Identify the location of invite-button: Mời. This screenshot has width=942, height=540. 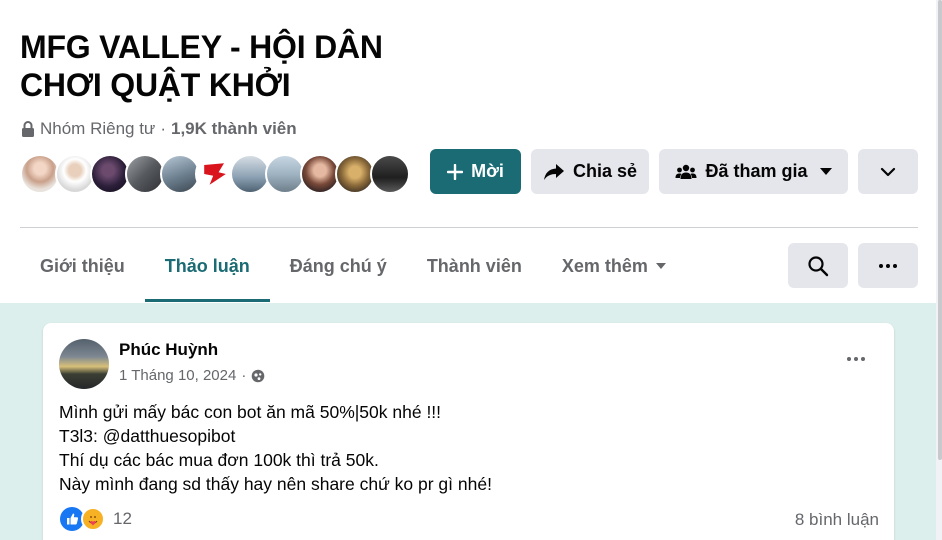
(475, 171).